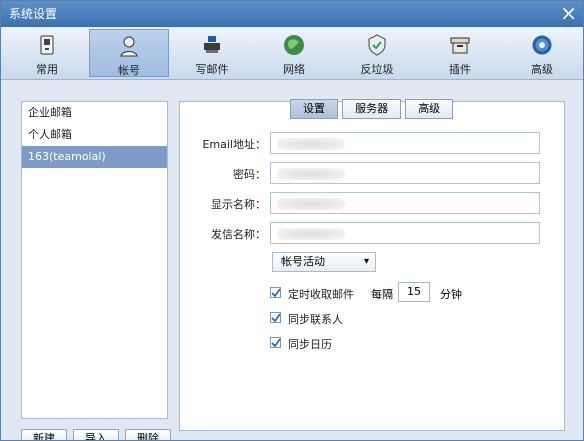 This screenshot has height=441, width=584. I want to click on subtab-bar: 设置 服务器 高级, so click(372, 108).